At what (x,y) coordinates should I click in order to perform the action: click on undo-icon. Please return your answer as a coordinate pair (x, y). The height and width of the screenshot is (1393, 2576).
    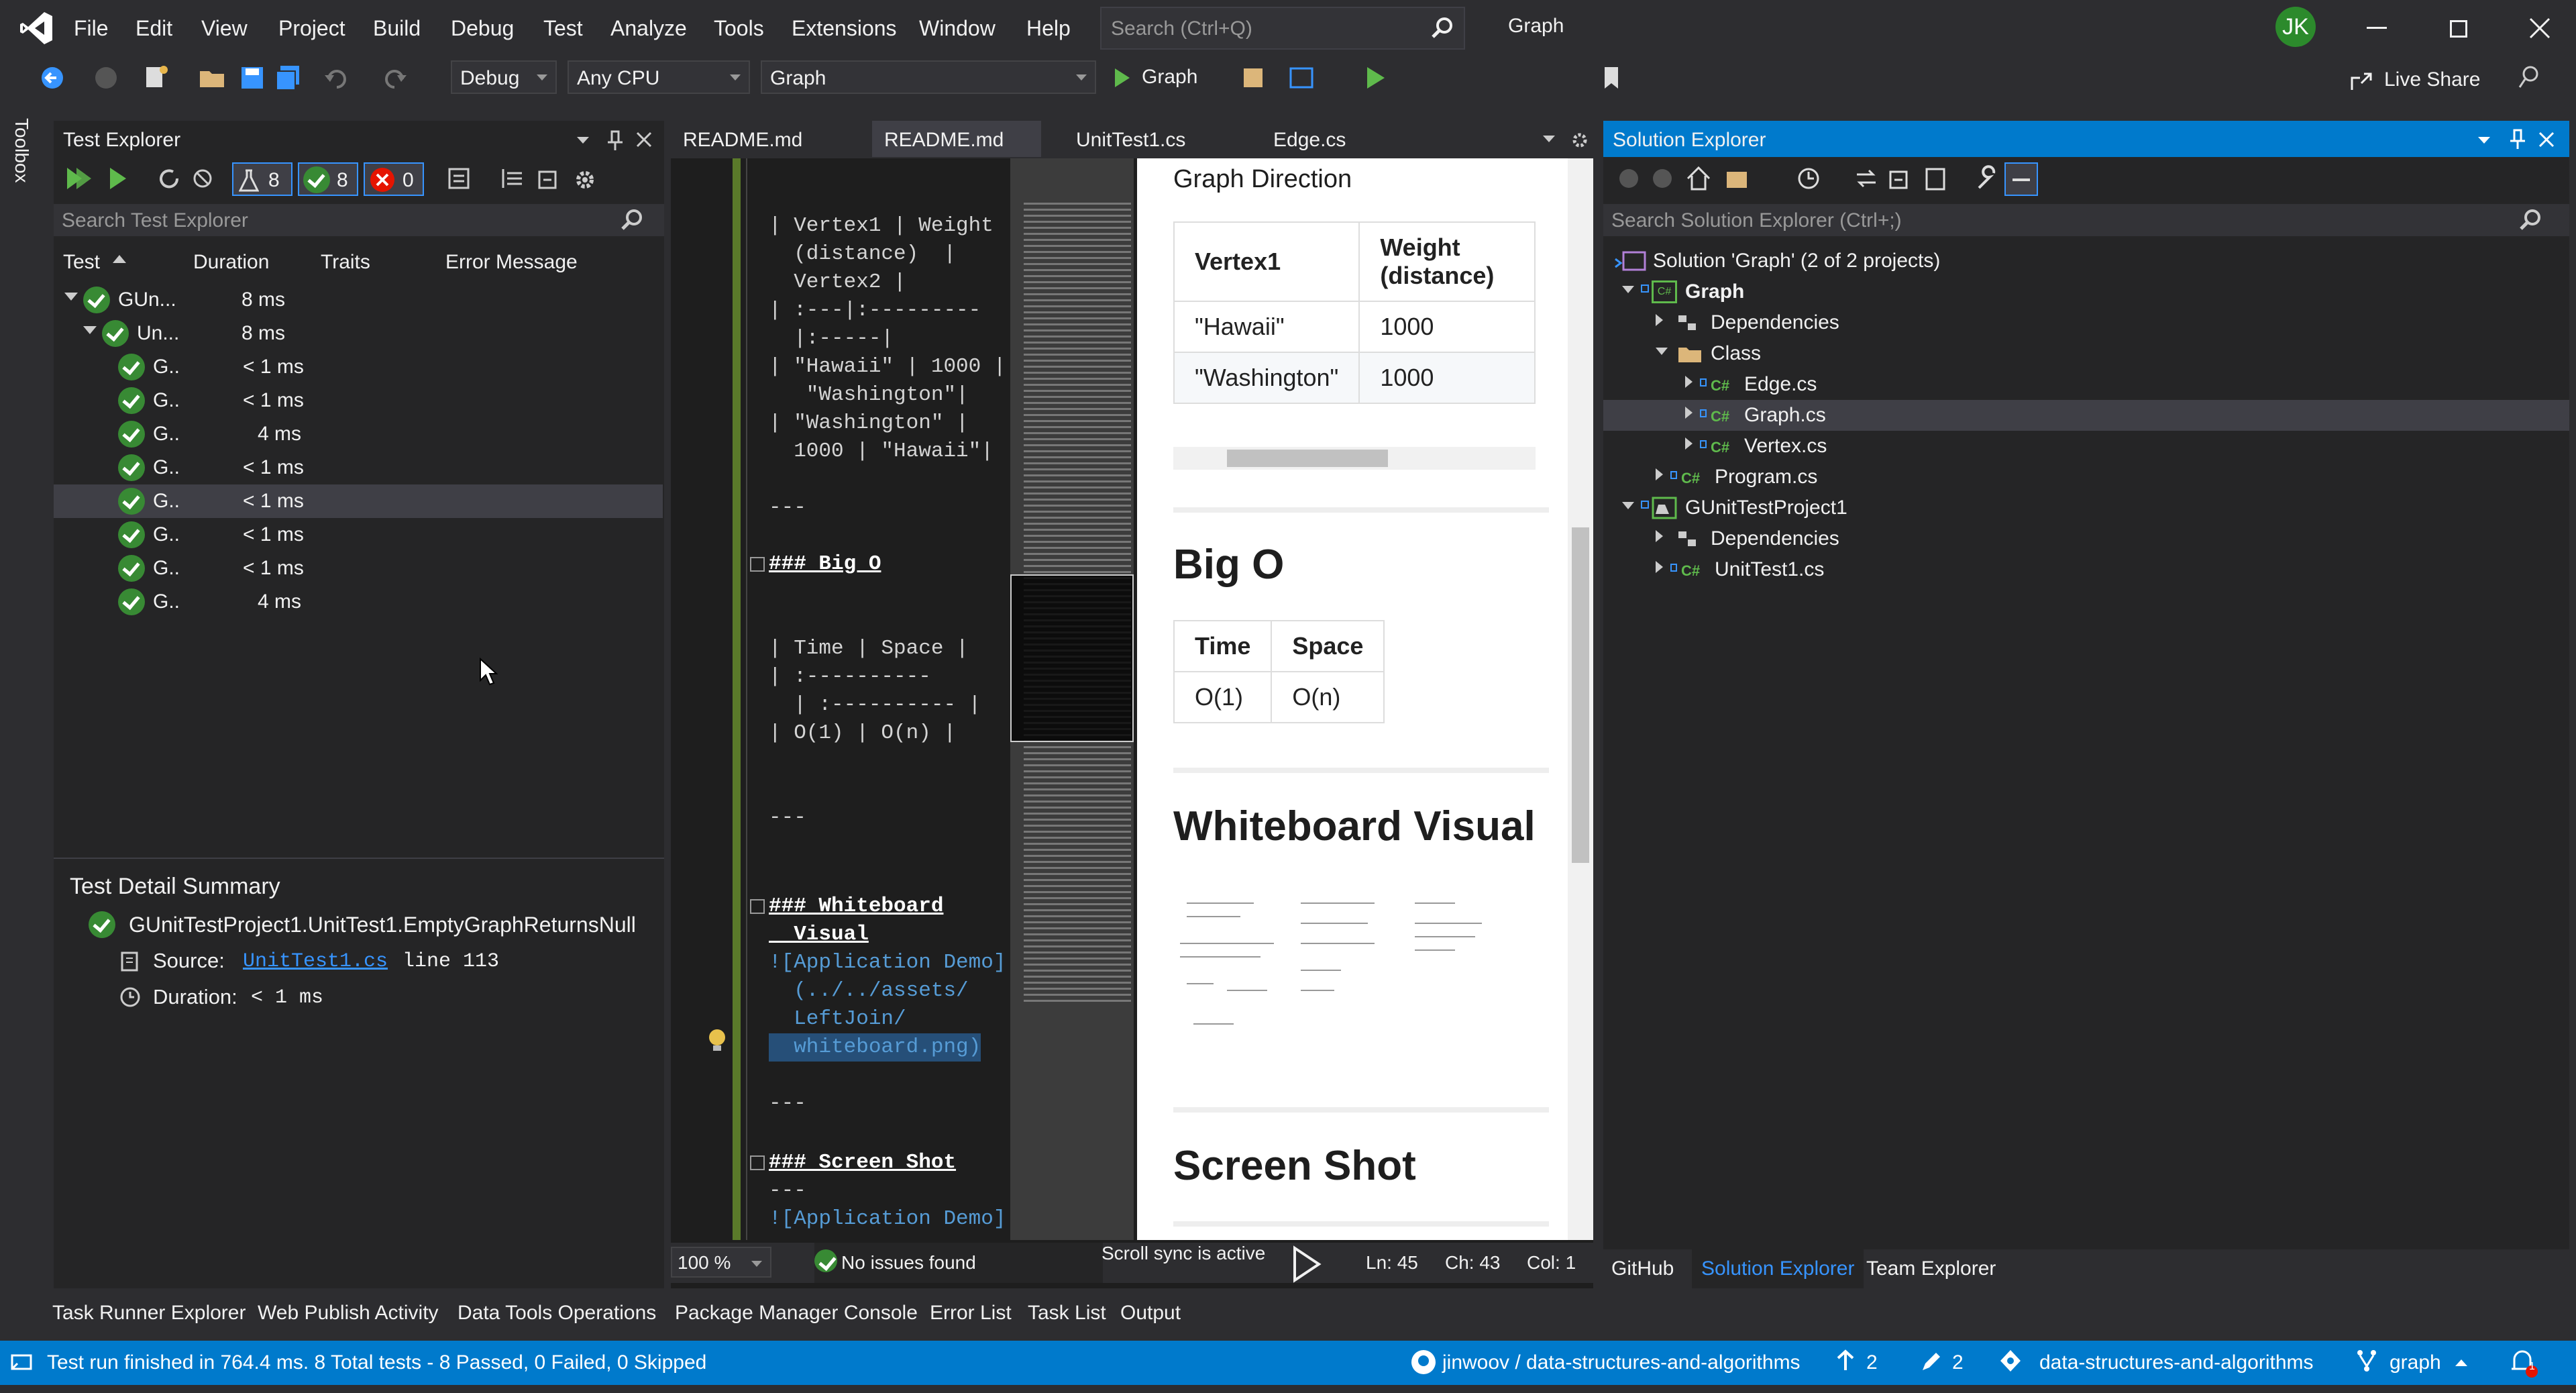
    Looking at the image, I should click on (337, 78).